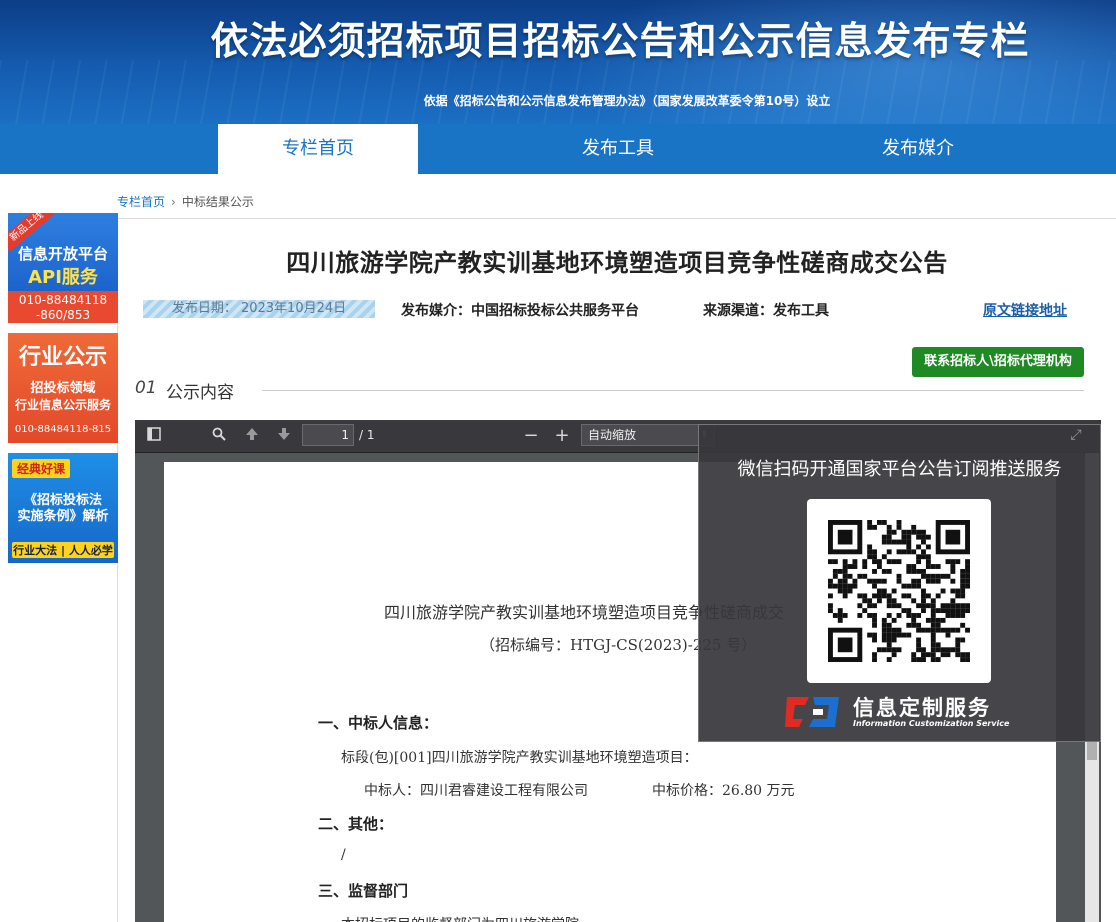 The height and width of the screenshot is (922, 1116). I want to click on ad-line: 招投标领域, so click(63, 388).